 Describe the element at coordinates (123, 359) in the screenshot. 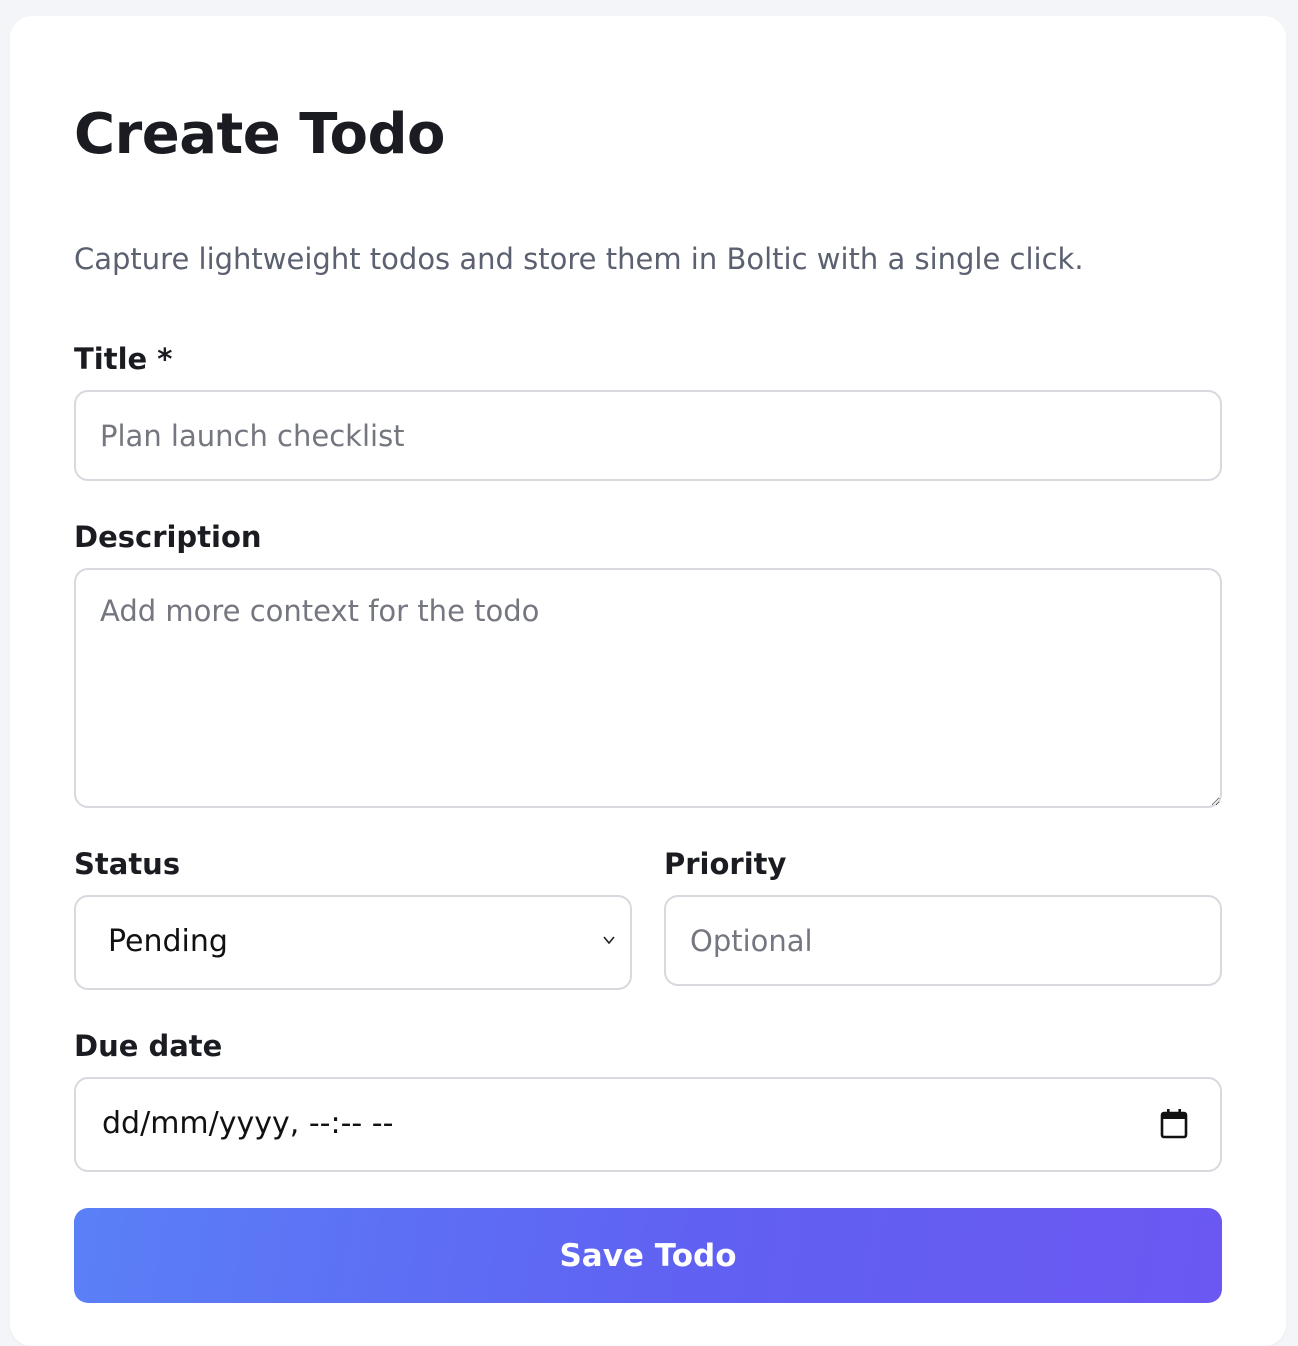

I see `title-label: Title *` at that location.